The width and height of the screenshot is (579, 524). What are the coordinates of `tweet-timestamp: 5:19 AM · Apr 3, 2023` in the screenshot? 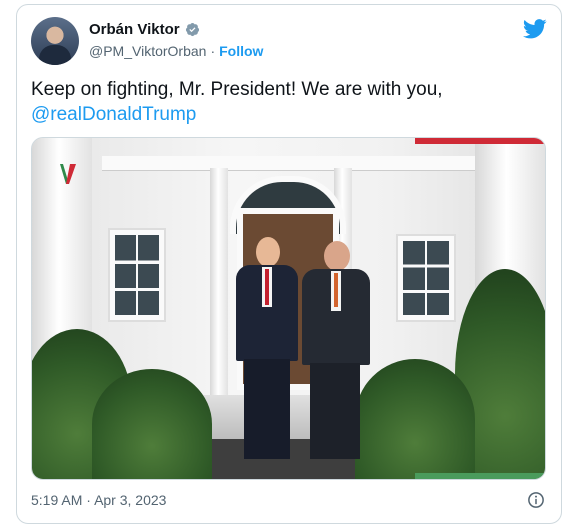 It's located at (98, 500).